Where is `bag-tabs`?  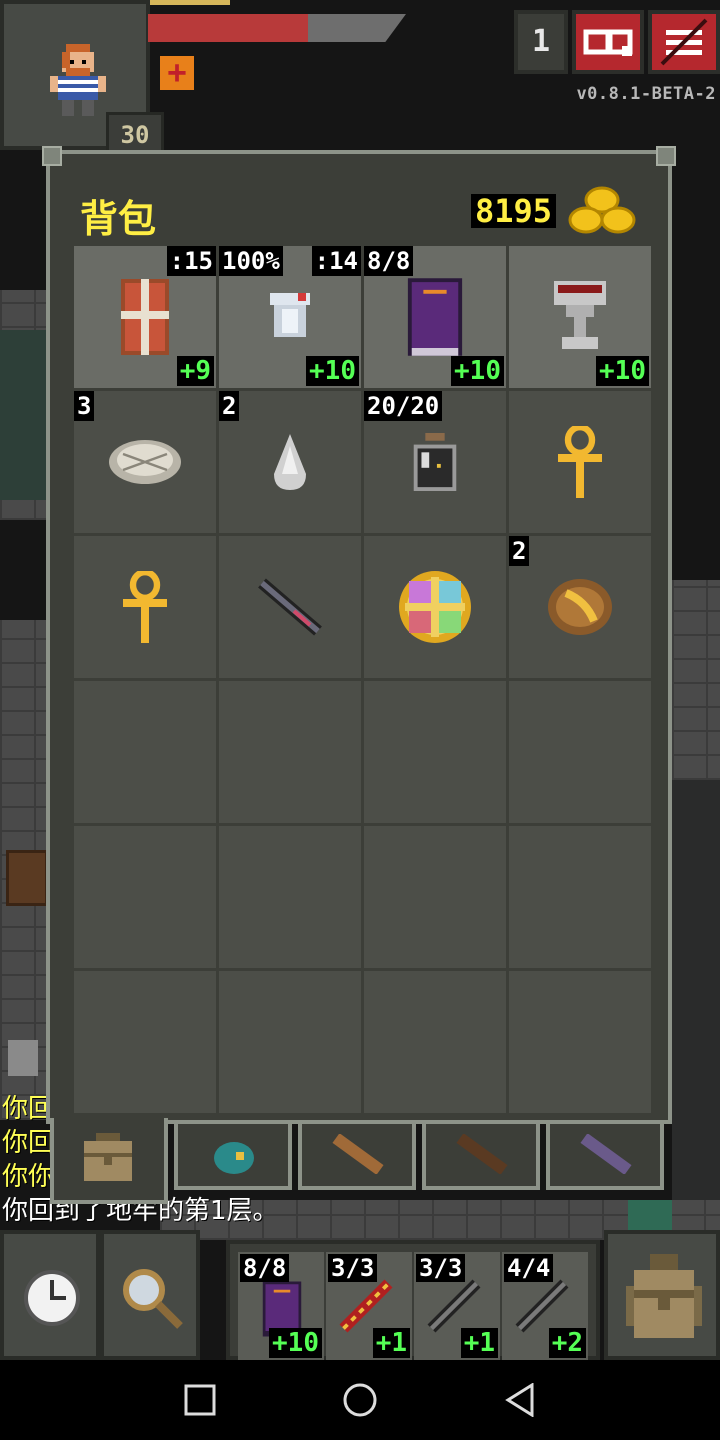 bag-tabs is located at coordinates (359, 1162).